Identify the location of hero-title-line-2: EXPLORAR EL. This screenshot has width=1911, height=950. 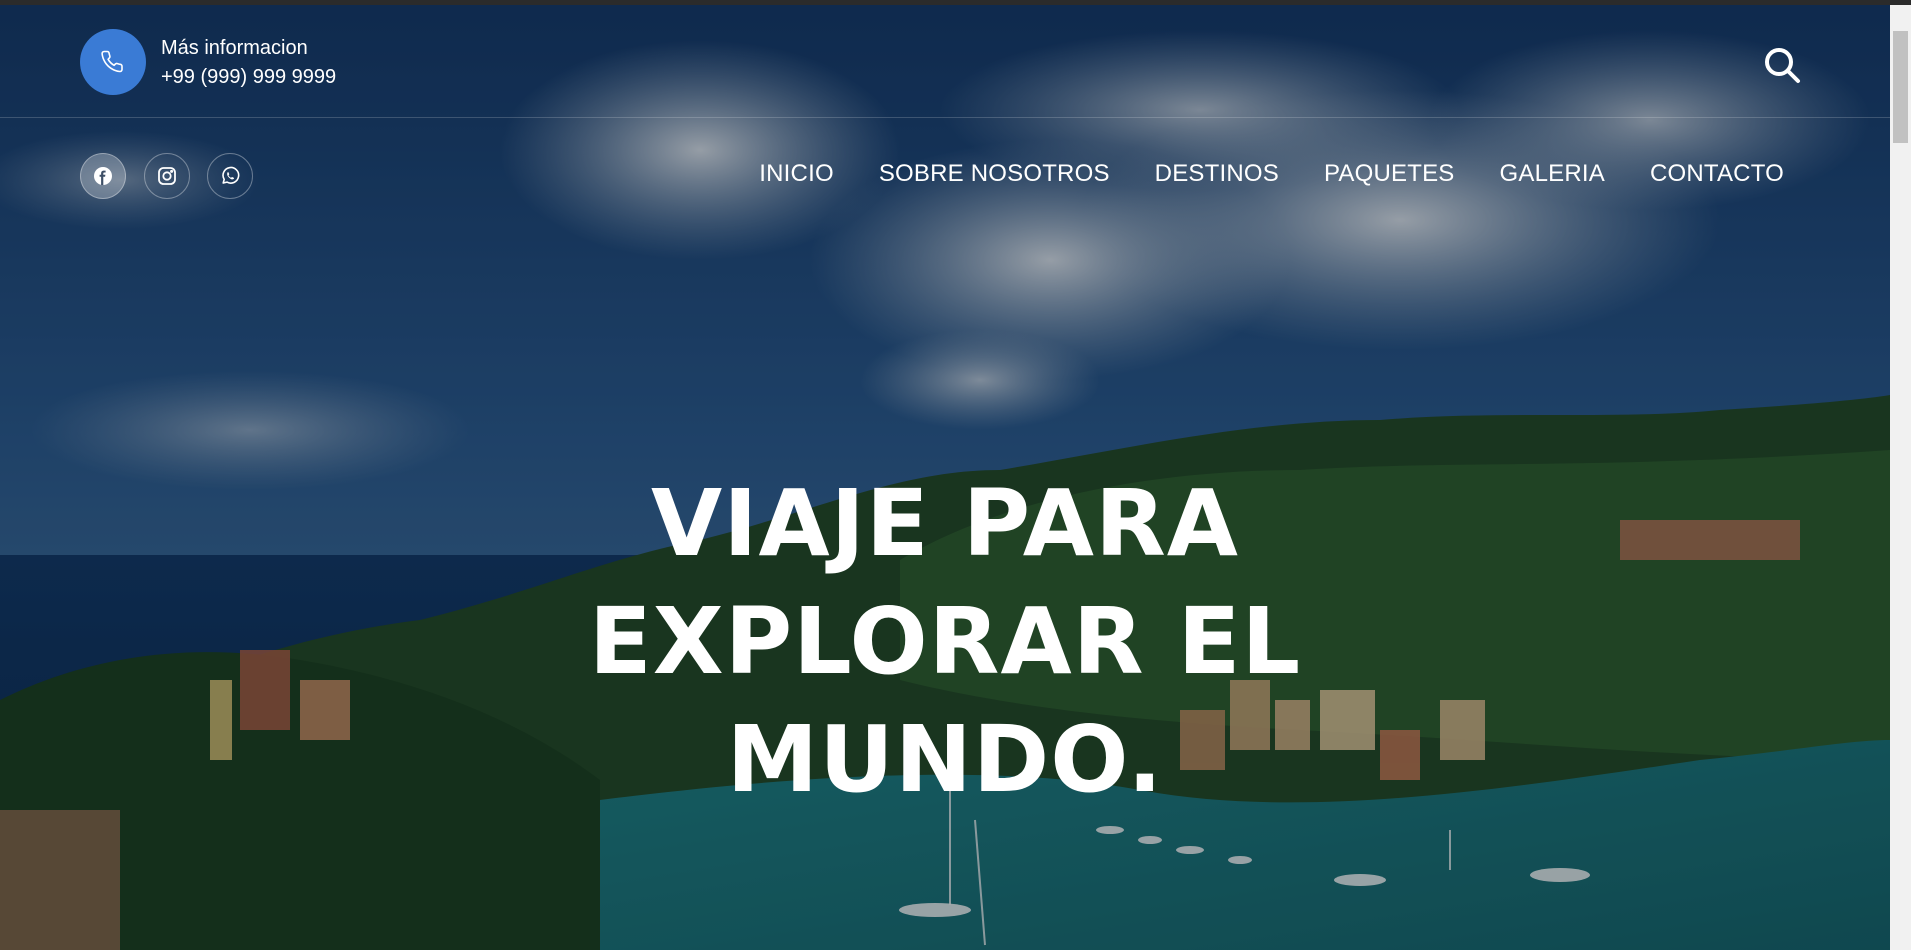
(945, 641).